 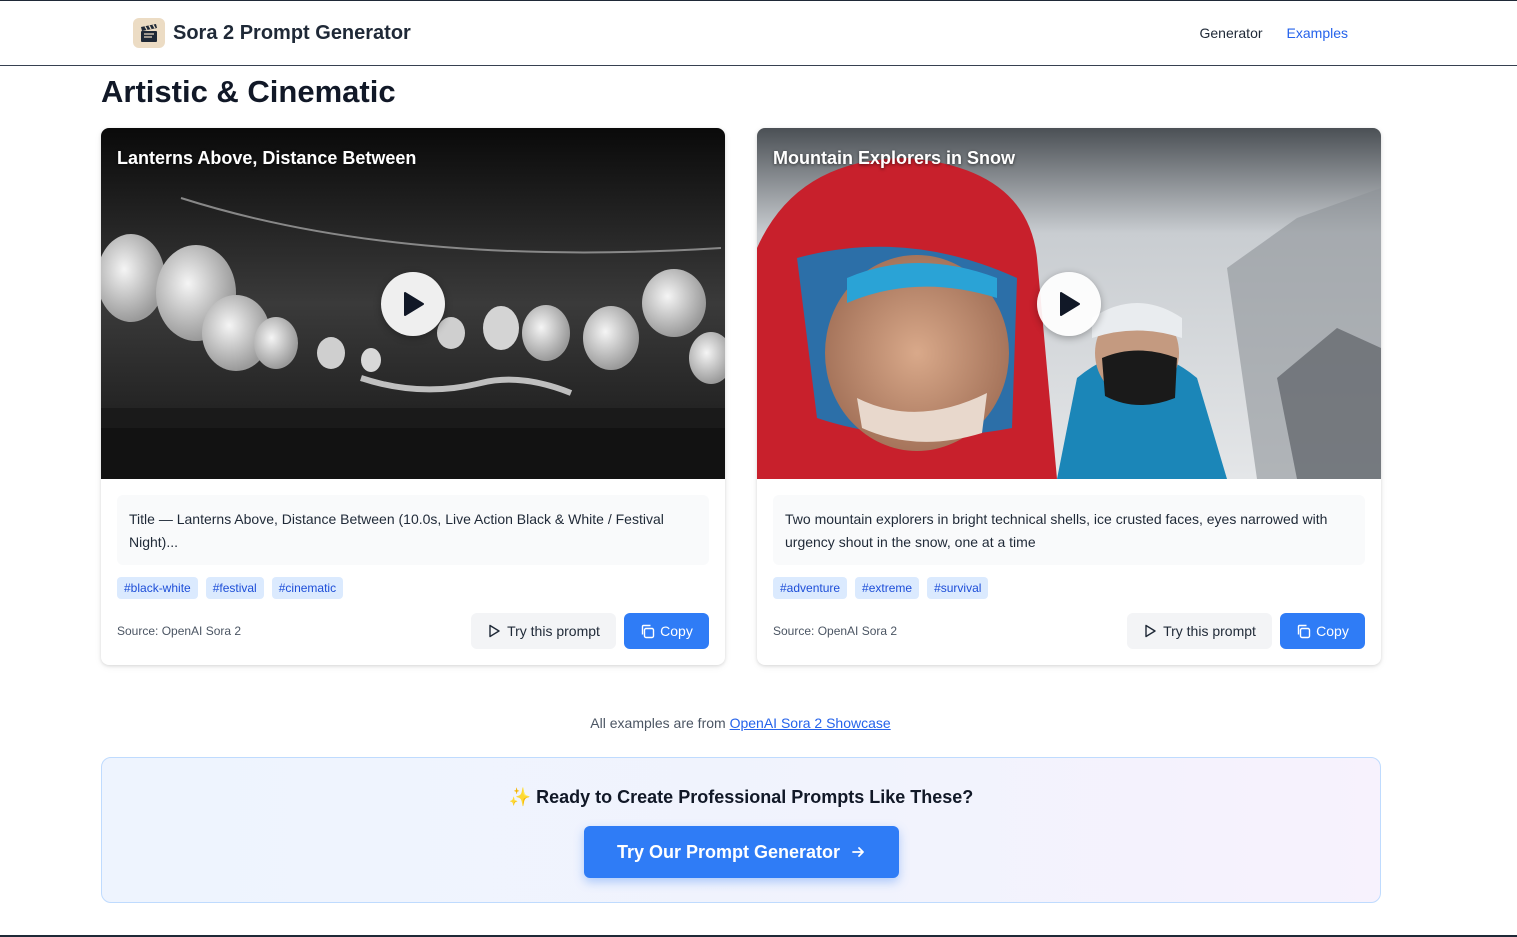 What do you see at coordinates (894, 158) in the screenshot?
I see `video-title: Mountain Explorers in Snow` at bounding box center [894, 158].